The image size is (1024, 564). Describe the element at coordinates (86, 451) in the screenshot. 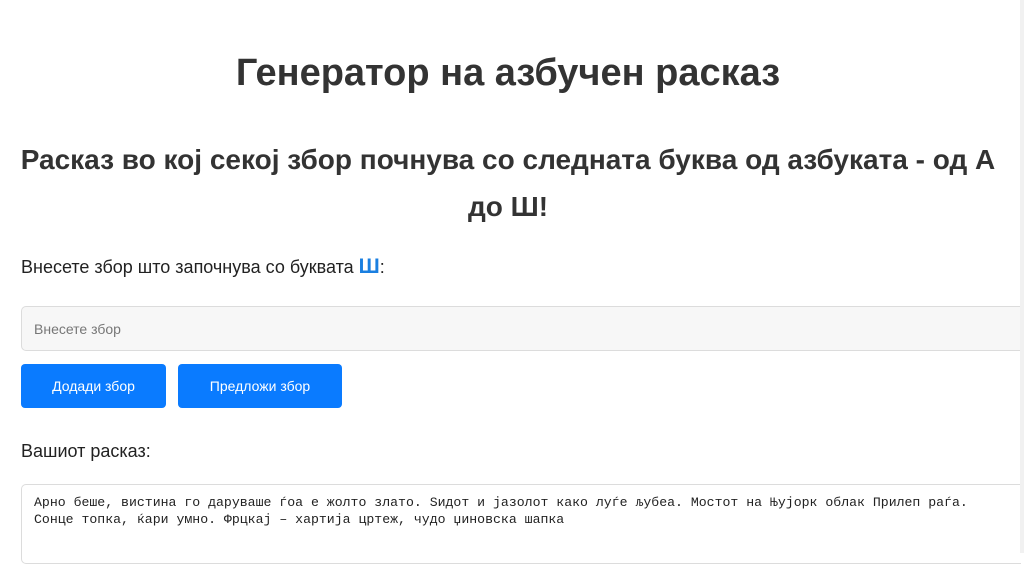

I see `story-label: Вашиот расказ:` at that location.